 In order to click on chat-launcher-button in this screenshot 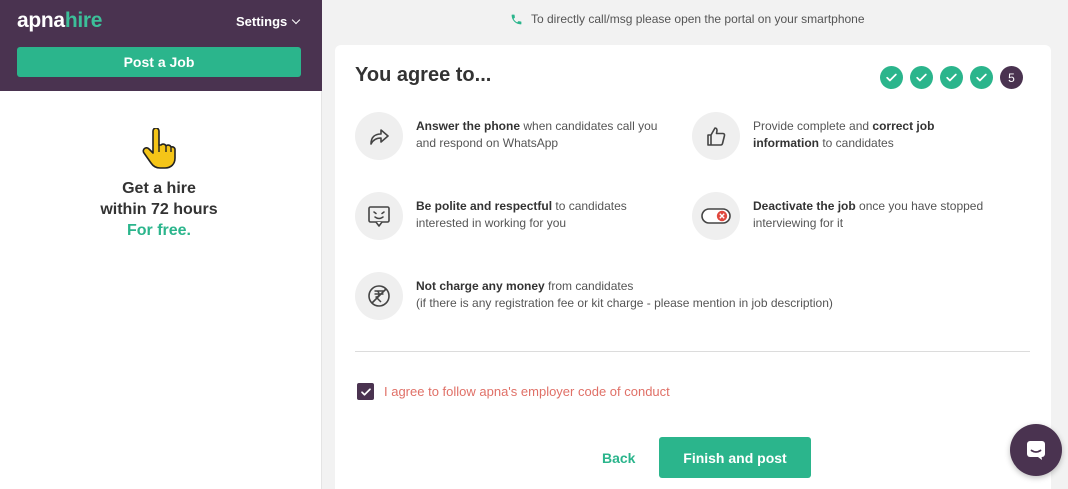, I will do `click(1036, 450)`.